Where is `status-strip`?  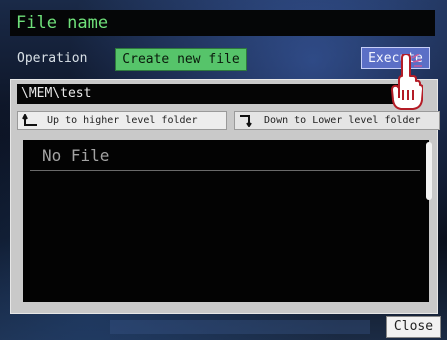 status-strip is located at coordinates (240, 327).